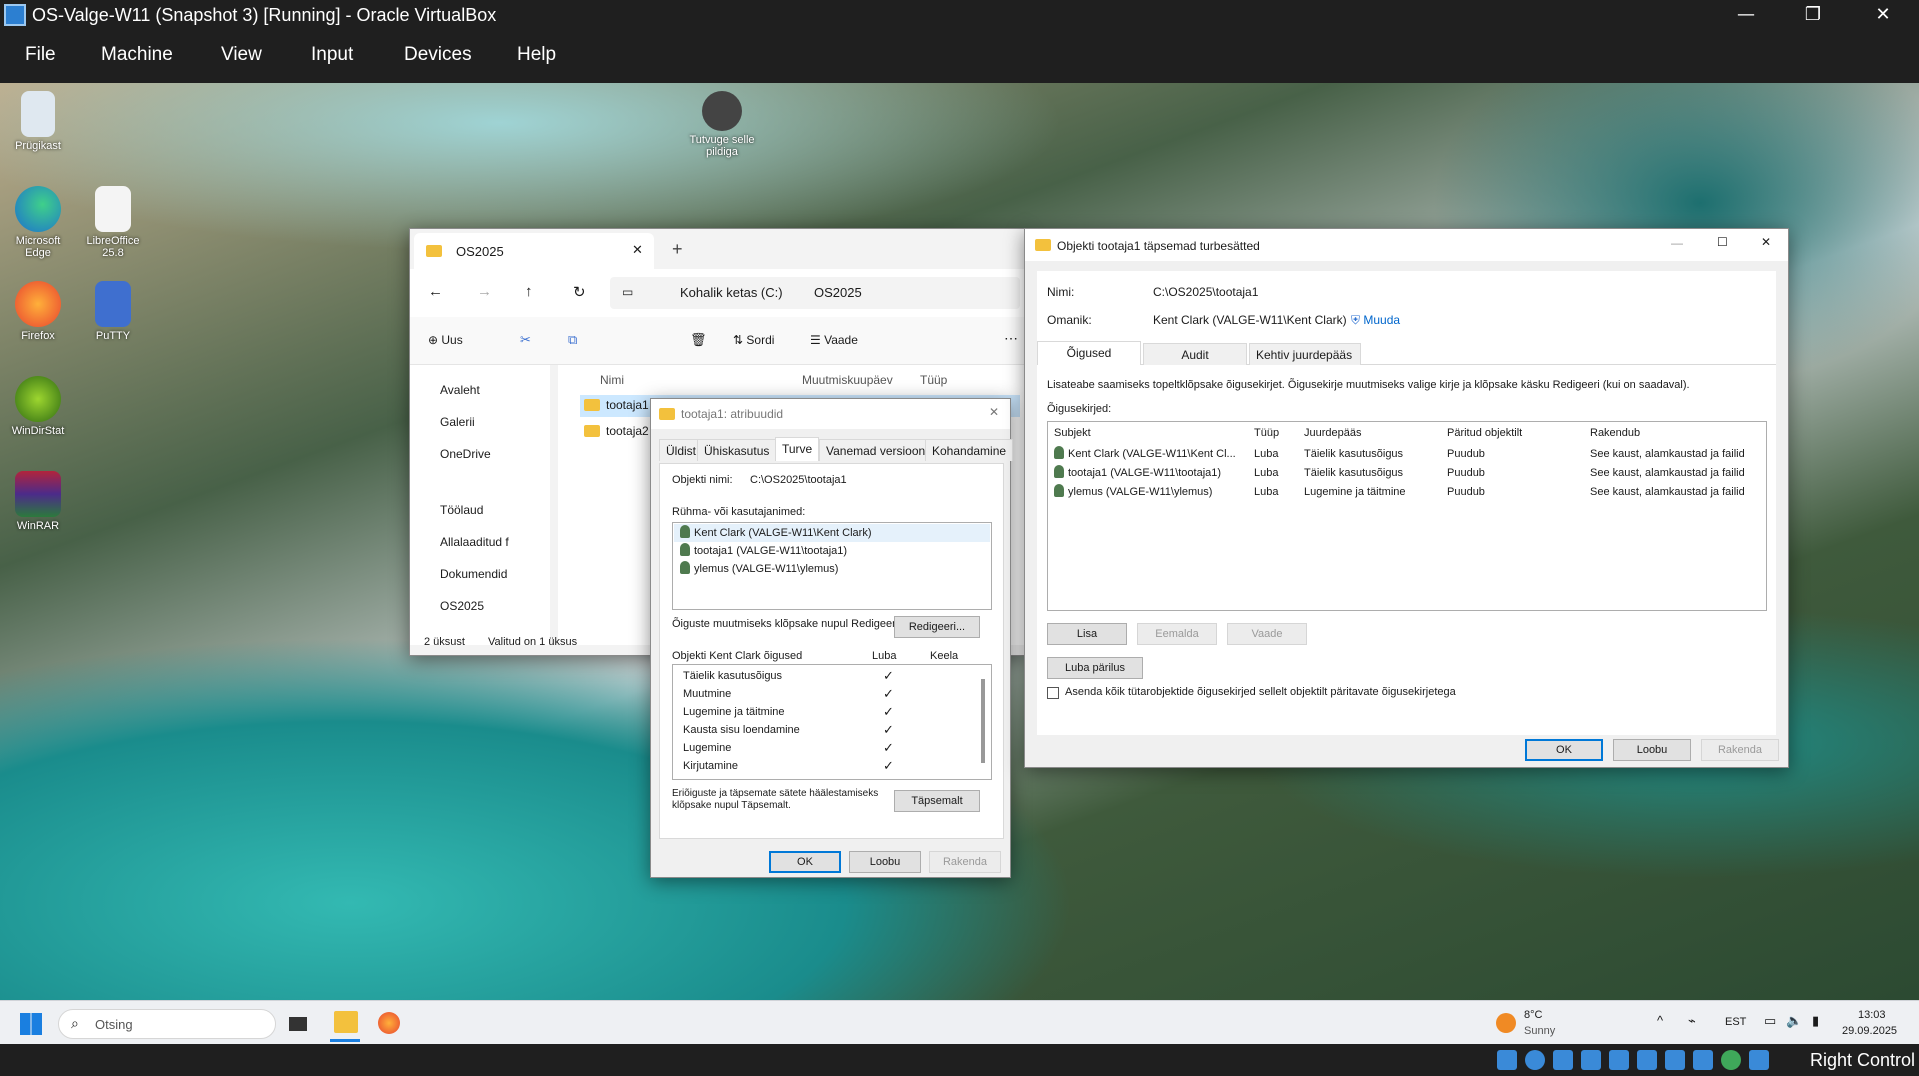  What do you see at coordinates (1011, 338) in the screenshot?
I see `more-icon: ⋯` at bounding box center [1011, 338].